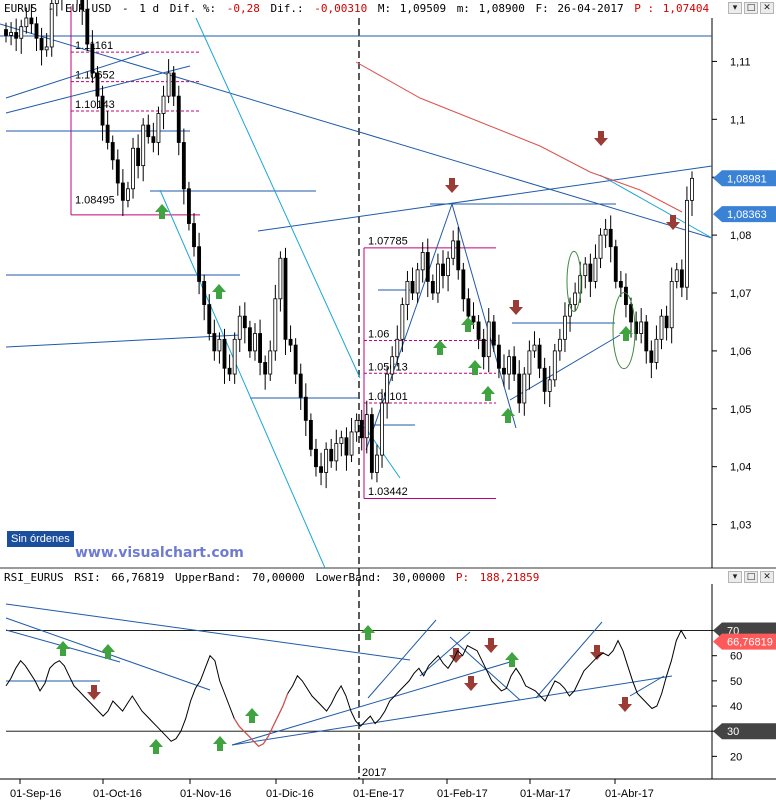  What do you see at coordinates (388, 492) in the screenshot?
I see `retracement-right-label: 1.03442` at bounding box center [388, 492].